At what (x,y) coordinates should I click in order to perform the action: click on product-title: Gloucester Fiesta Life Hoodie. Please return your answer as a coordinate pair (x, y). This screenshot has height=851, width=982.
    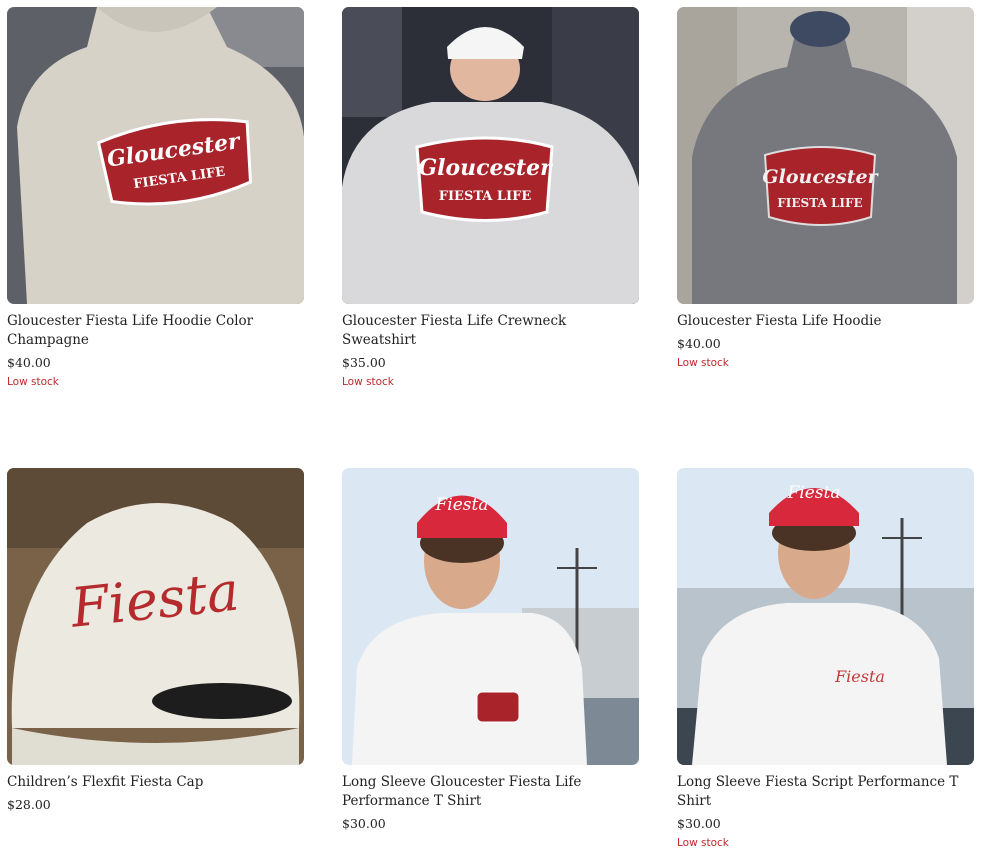
    Looking at the image, I should click on (825, 321).